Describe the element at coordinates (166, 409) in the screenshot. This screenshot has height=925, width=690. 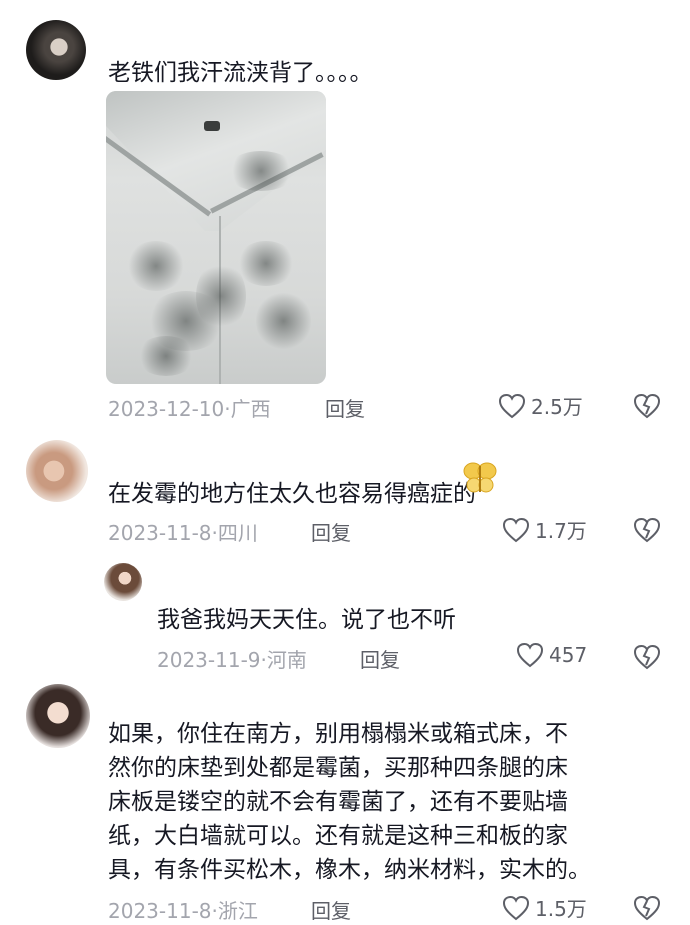
I see `comment-date: 2023-12-10` at that location.